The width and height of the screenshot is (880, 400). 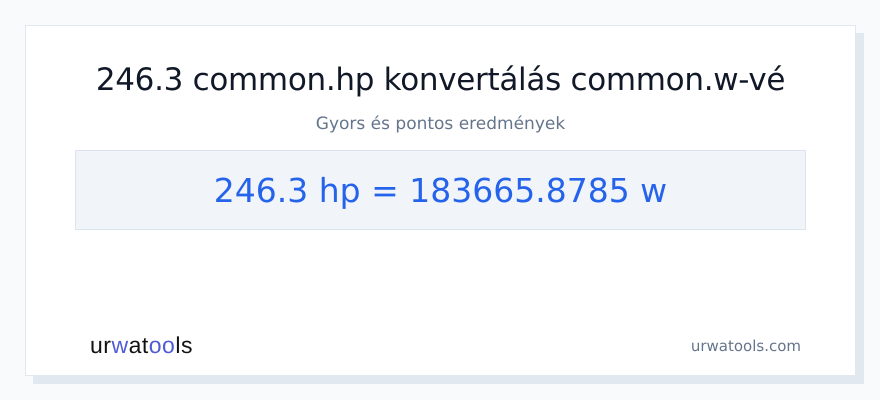 What do you see at coordinates (745, 345) in the screenshot?
I see `site-url: urwatools.com` at bounding box center [745, 345].